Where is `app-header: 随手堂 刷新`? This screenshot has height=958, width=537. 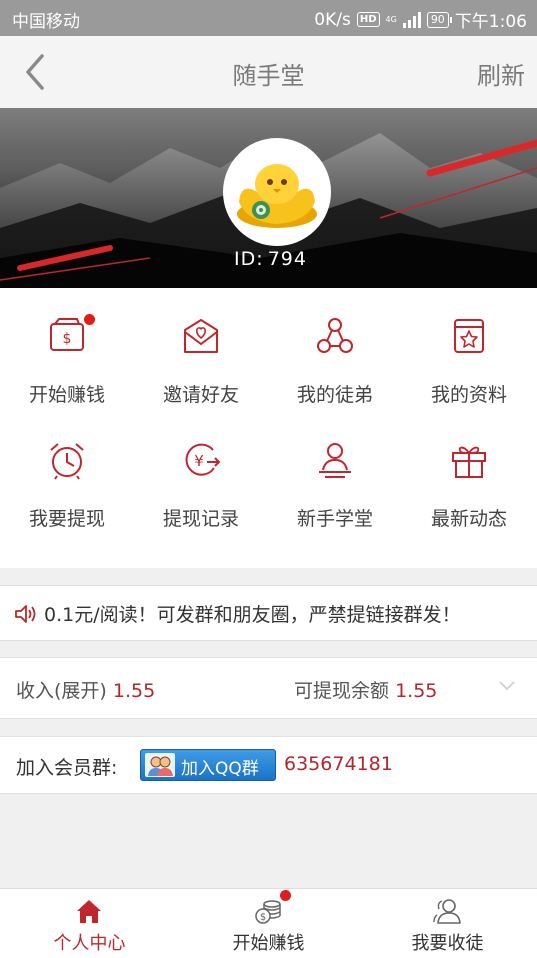 app-header: 随手堂 刷新 is located at coordinates (268, 72).